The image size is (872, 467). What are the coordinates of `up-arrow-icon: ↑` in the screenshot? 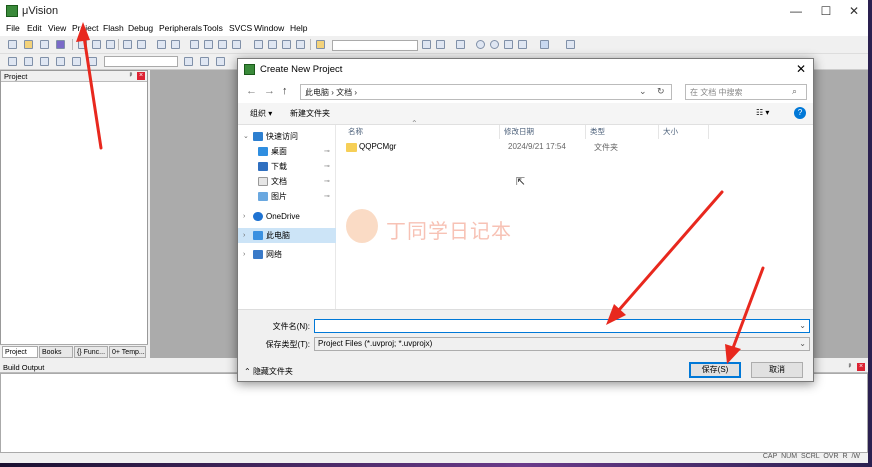 It's located at (285, 91).